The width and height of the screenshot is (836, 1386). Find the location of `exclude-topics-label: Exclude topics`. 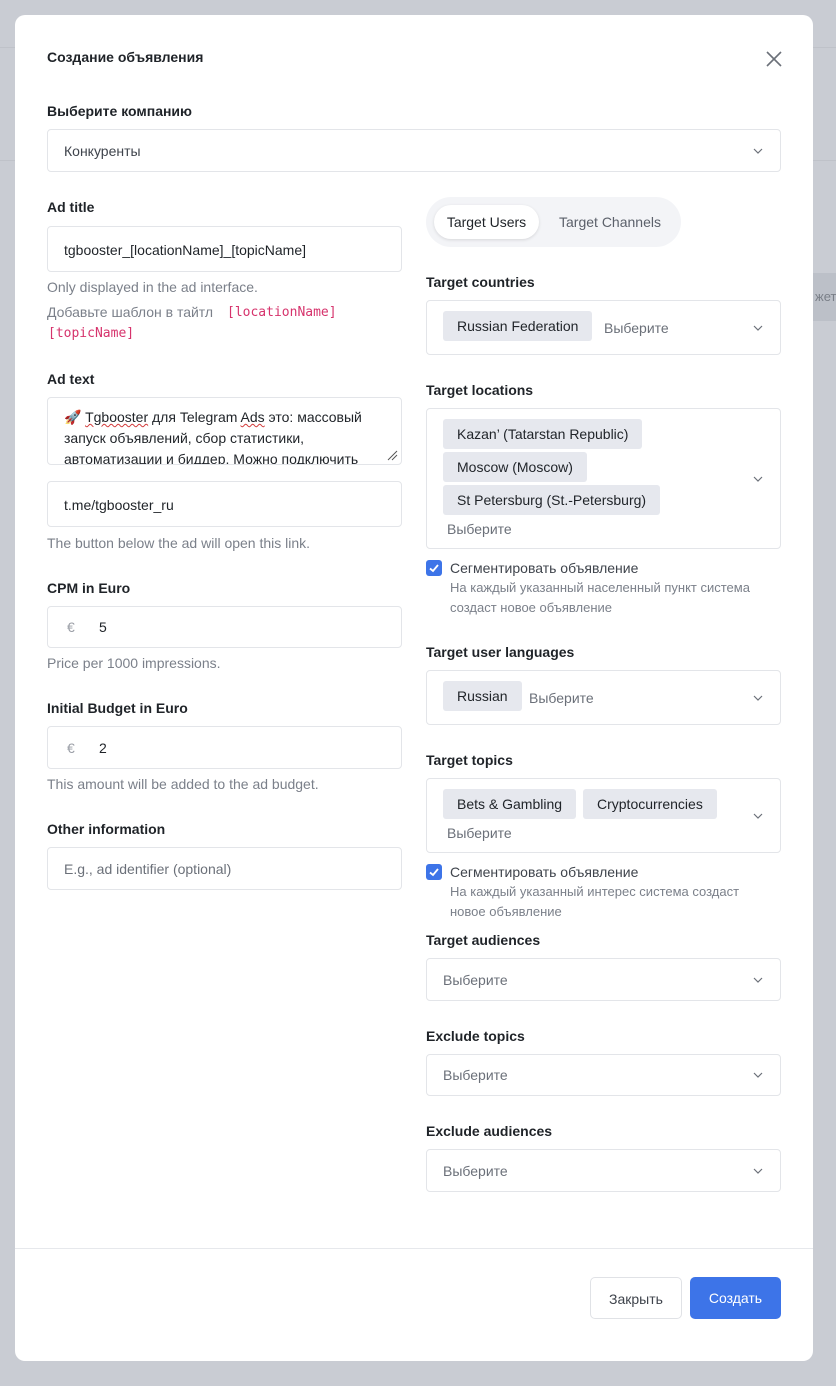

exclude-topics-label: Exclude topics is located at coordinates (475, 1036).